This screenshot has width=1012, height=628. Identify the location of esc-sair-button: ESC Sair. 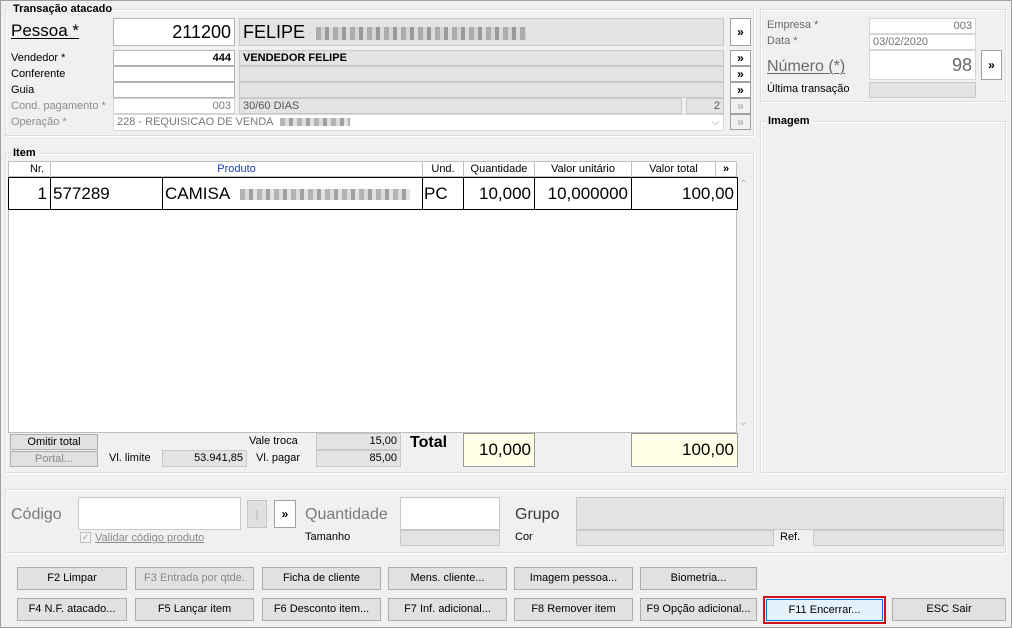
(949, 609).